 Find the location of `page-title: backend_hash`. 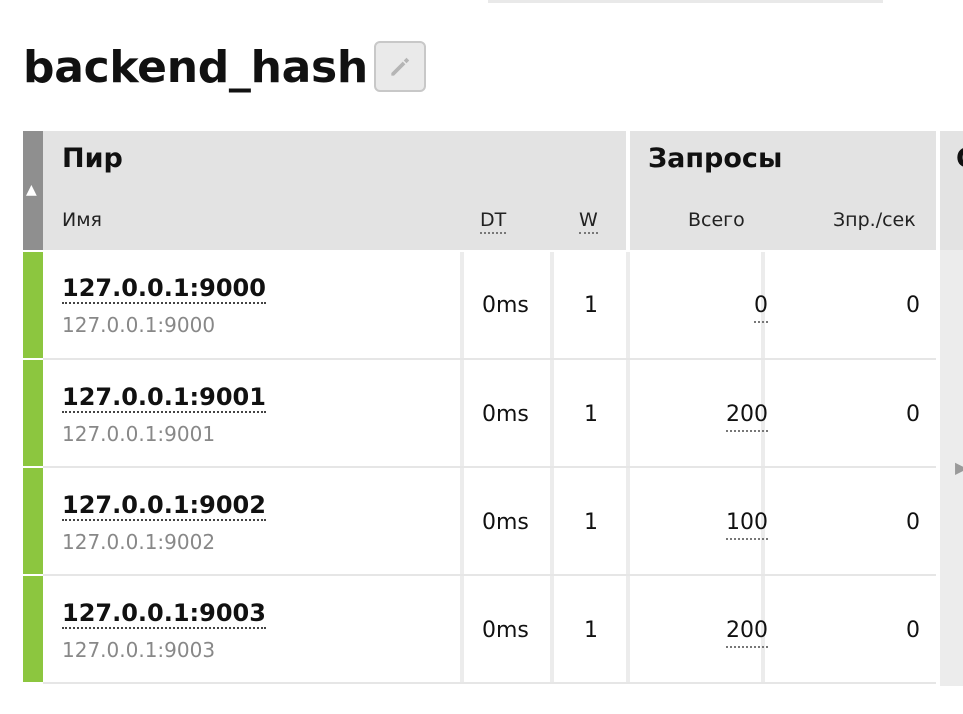

page-title: backend_hash is located at coordinates (195, 67).